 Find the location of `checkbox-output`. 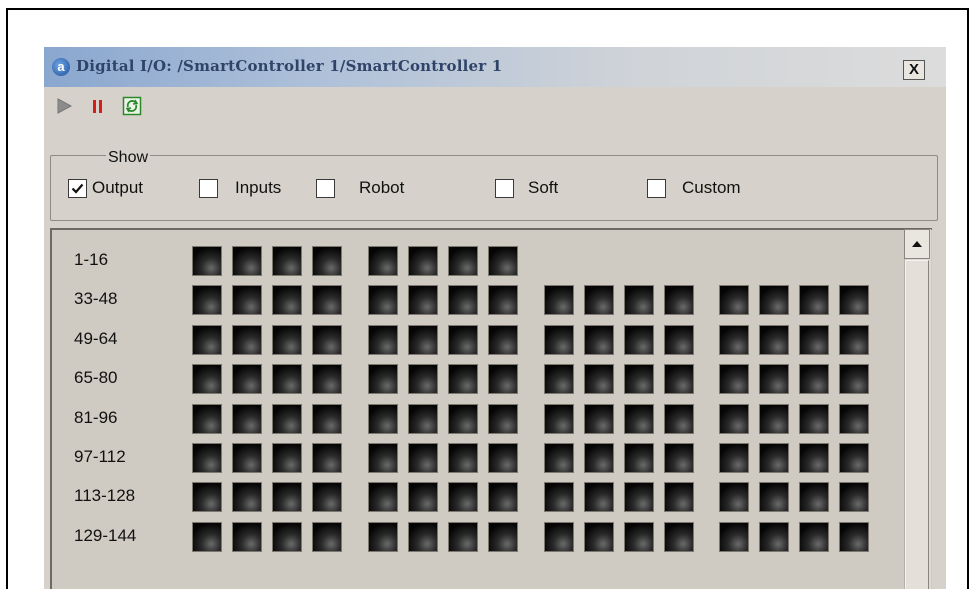

checkbox-output is located at coordinates (77, 188).